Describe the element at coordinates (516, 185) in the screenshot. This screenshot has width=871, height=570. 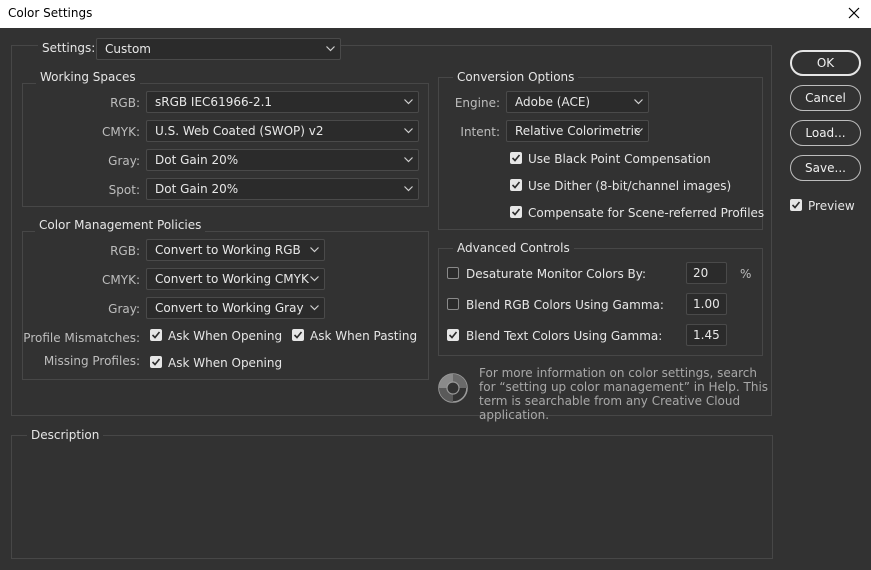
I see `dither-checkbox` at that location.